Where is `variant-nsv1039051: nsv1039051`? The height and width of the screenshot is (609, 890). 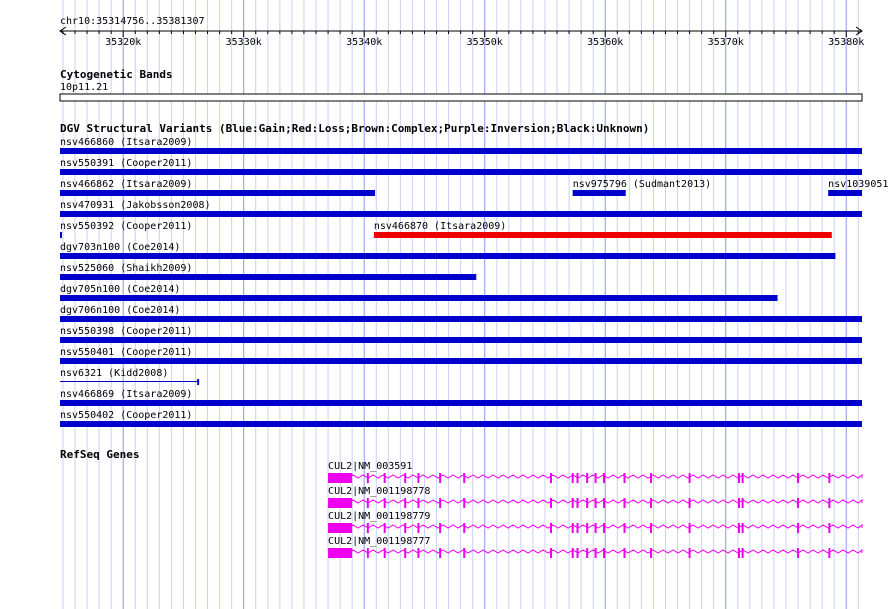
variant-nsv1039051: nsv1039051 is located at coordinates (858, 187).